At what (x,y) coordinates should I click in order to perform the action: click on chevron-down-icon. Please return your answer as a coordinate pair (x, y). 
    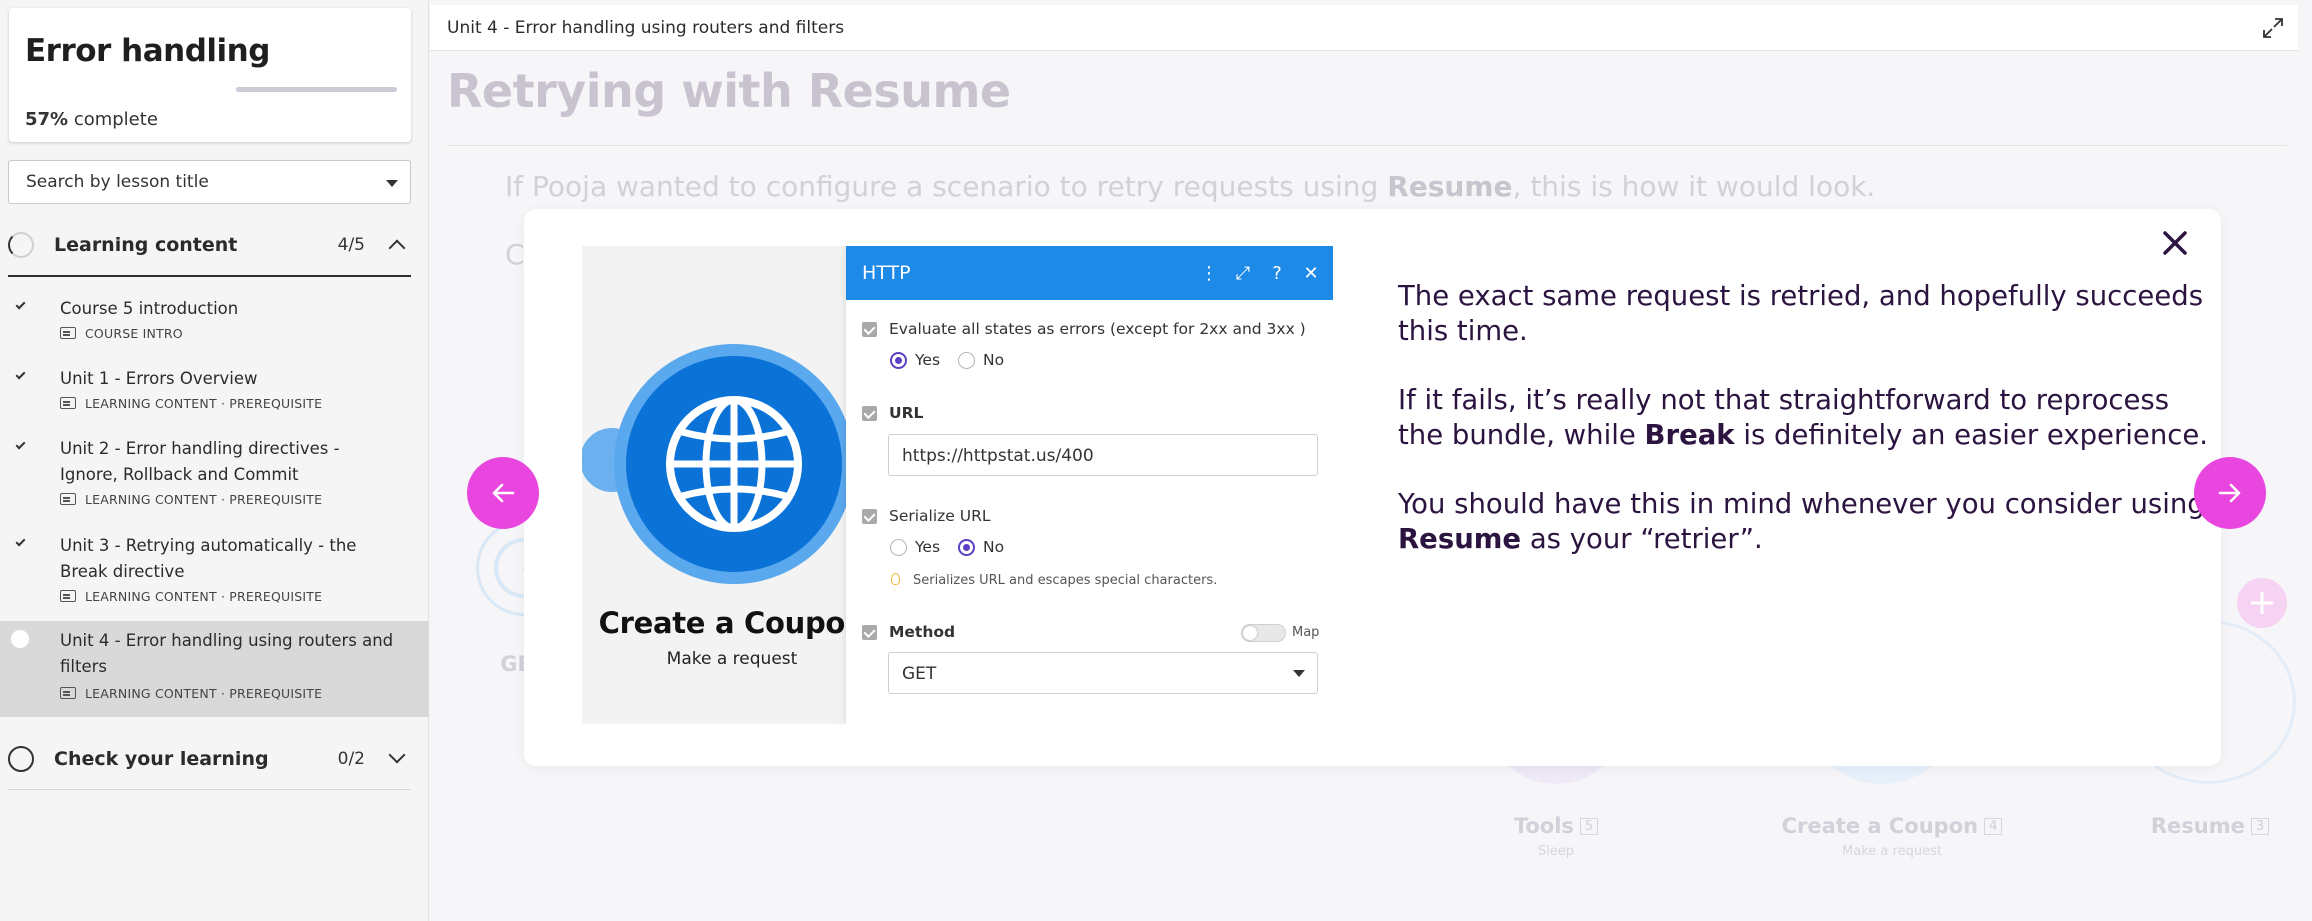
    Looking at the image, I should click on (397, 755).